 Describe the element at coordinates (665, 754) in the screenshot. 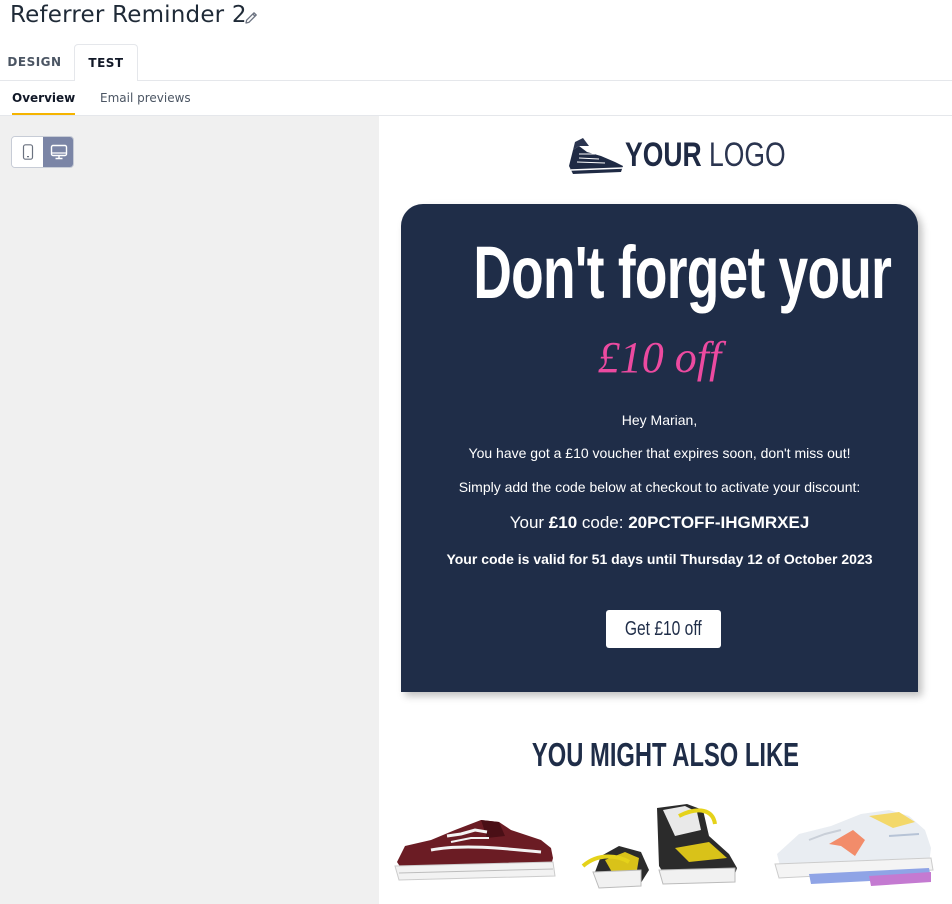

I see `recommendations-title: YOU MIGHT ALSO LIKE` at that location.